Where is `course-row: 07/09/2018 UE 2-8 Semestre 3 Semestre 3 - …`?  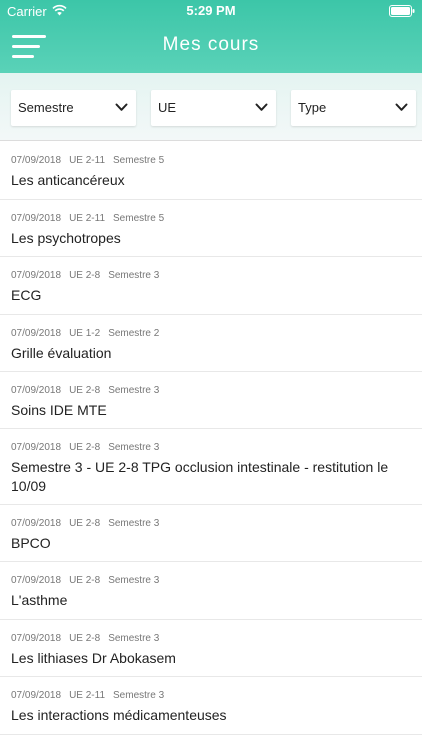
course-row: 07/09/2018 UE 2-8 Semestre 3 Semestre 3 - … is located at coordinates (211, 467).